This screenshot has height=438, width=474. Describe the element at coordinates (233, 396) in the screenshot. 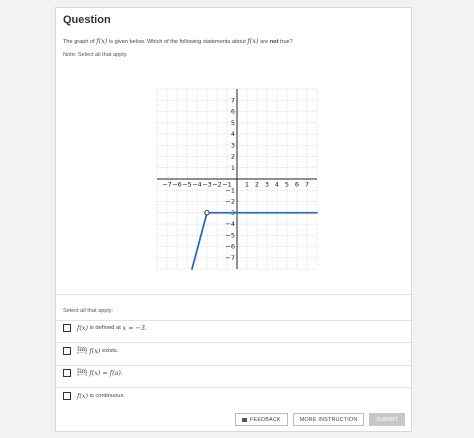

I see `option-4: f(x) is continuous.` at that location.